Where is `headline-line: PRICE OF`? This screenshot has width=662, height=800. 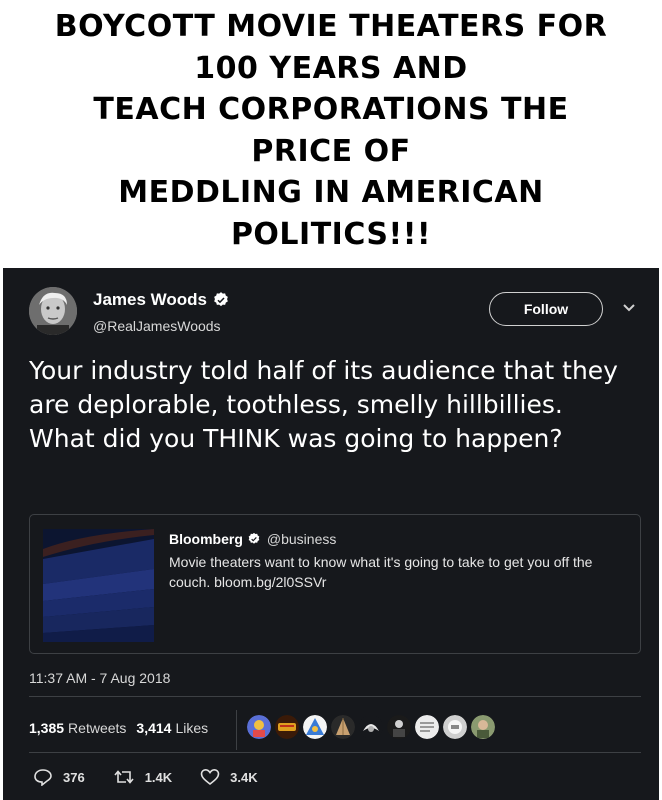 headline-line: PRICE OF is located at coordinates (331, 151).